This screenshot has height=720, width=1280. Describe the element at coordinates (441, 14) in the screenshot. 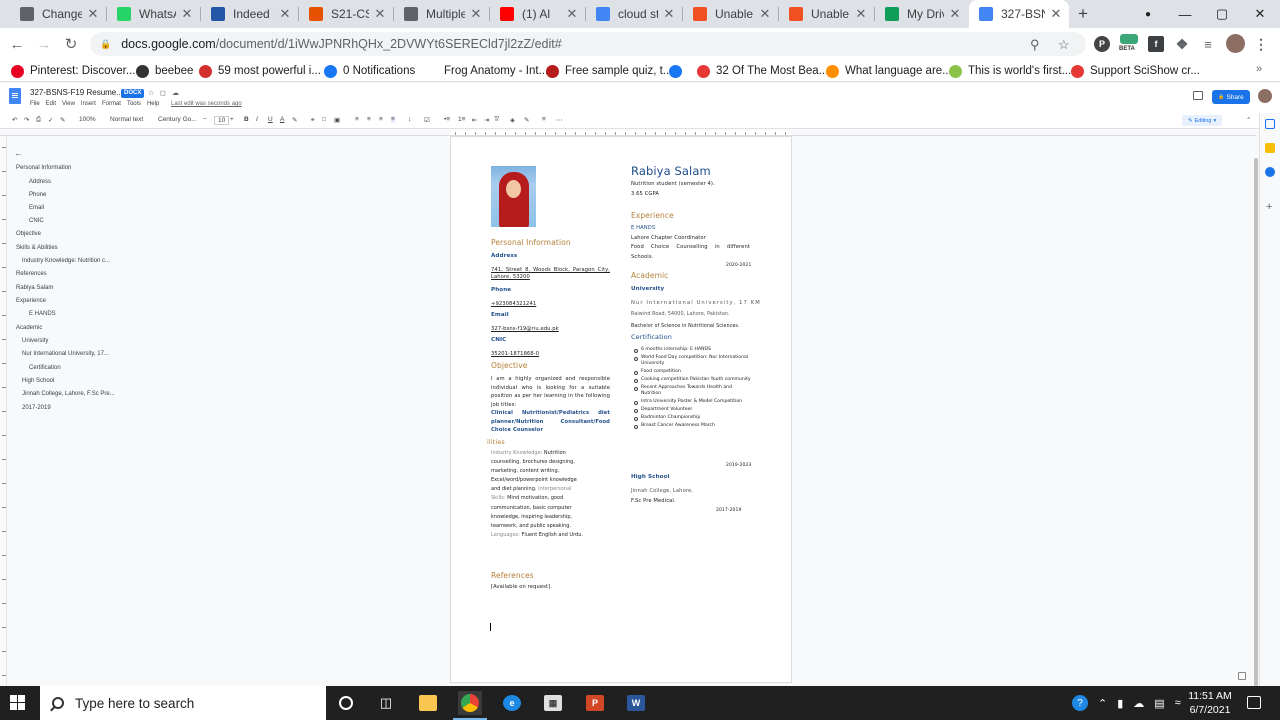

I see `tab-5: Multiple- ✕` at that location.